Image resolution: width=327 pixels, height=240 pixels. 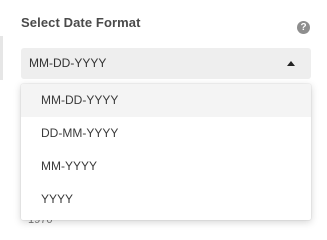 What do you see at coordinates (303, 27) in the screenshot?
I see `question-circle-icon: ?` at bounding box center [303, 27].